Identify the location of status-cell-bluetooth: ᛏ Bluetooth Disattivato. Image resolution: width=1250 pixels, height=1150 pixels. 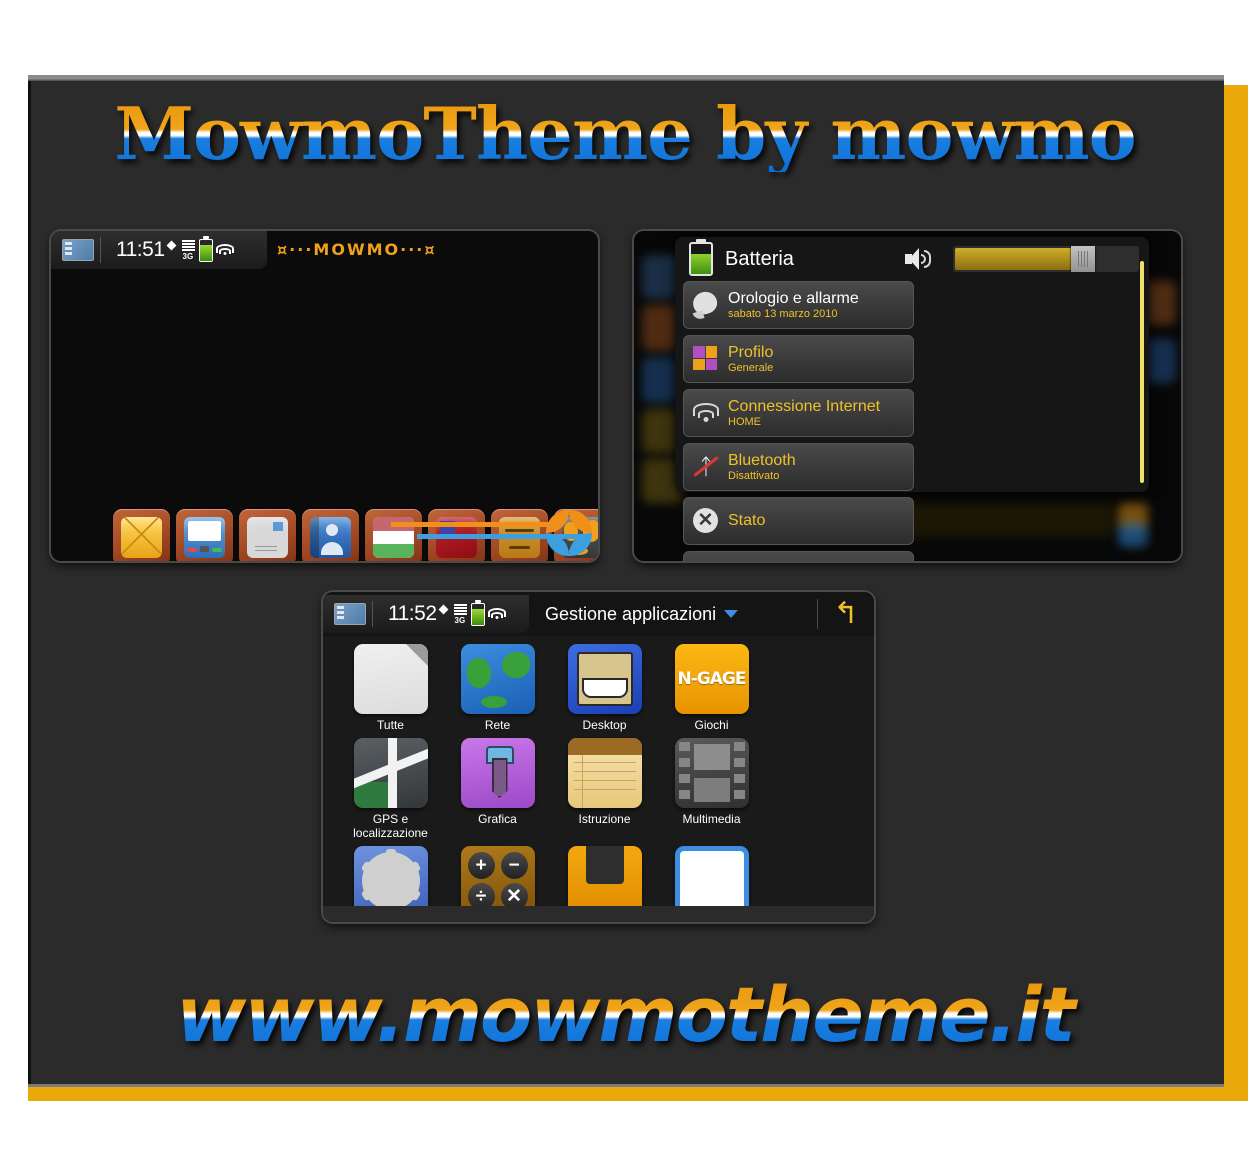
(798, 467).